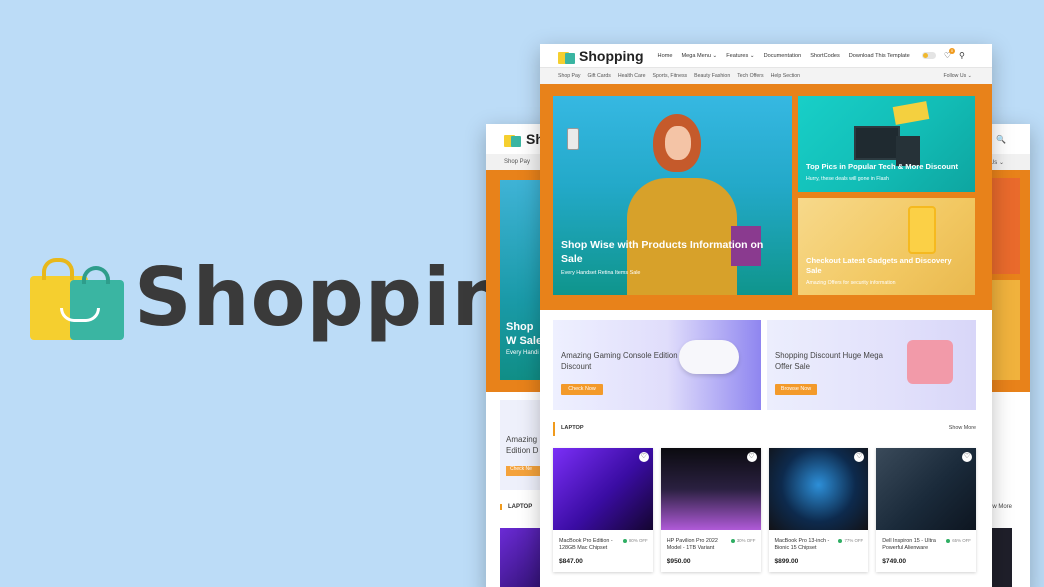  Describe the element at coordinates (569, 76) in the screenshot. I see `sub-link-shop-pay: Shop Pay` at that location.